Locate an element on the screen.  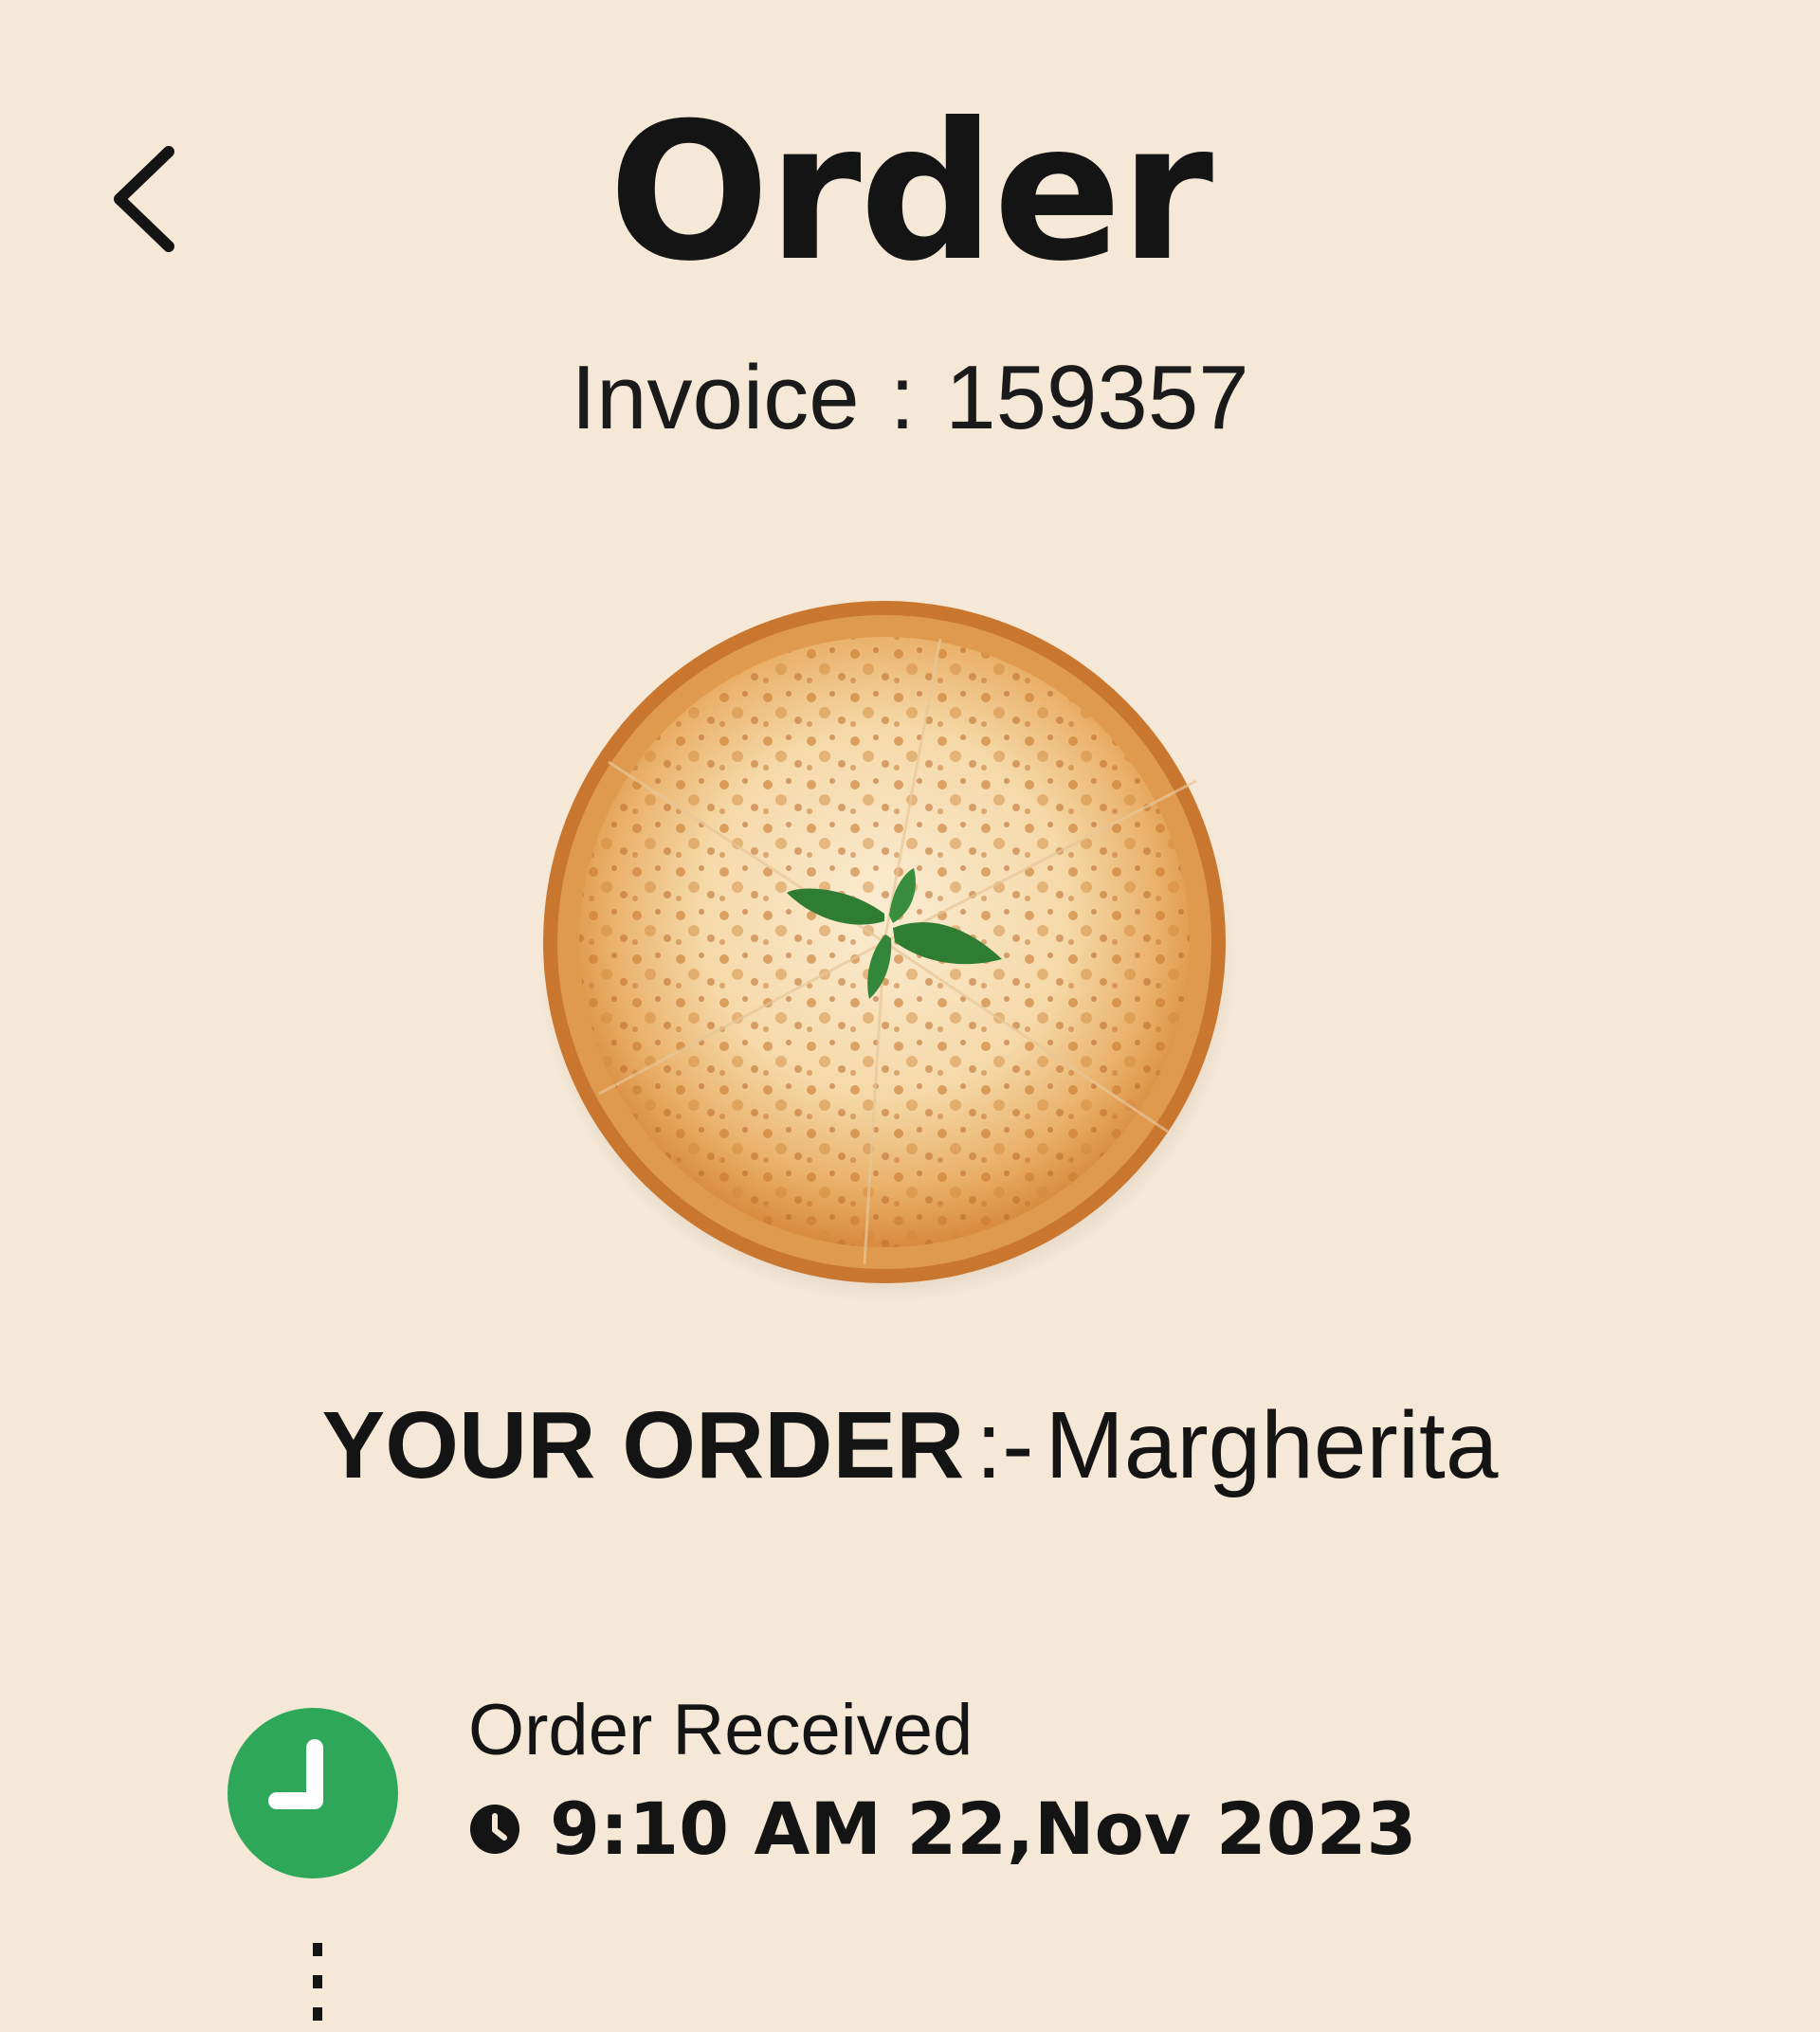
timeline-step-order-received: Order Received 9:10 AM 22,Nov 2023 is located at coordinates (938, 1793).